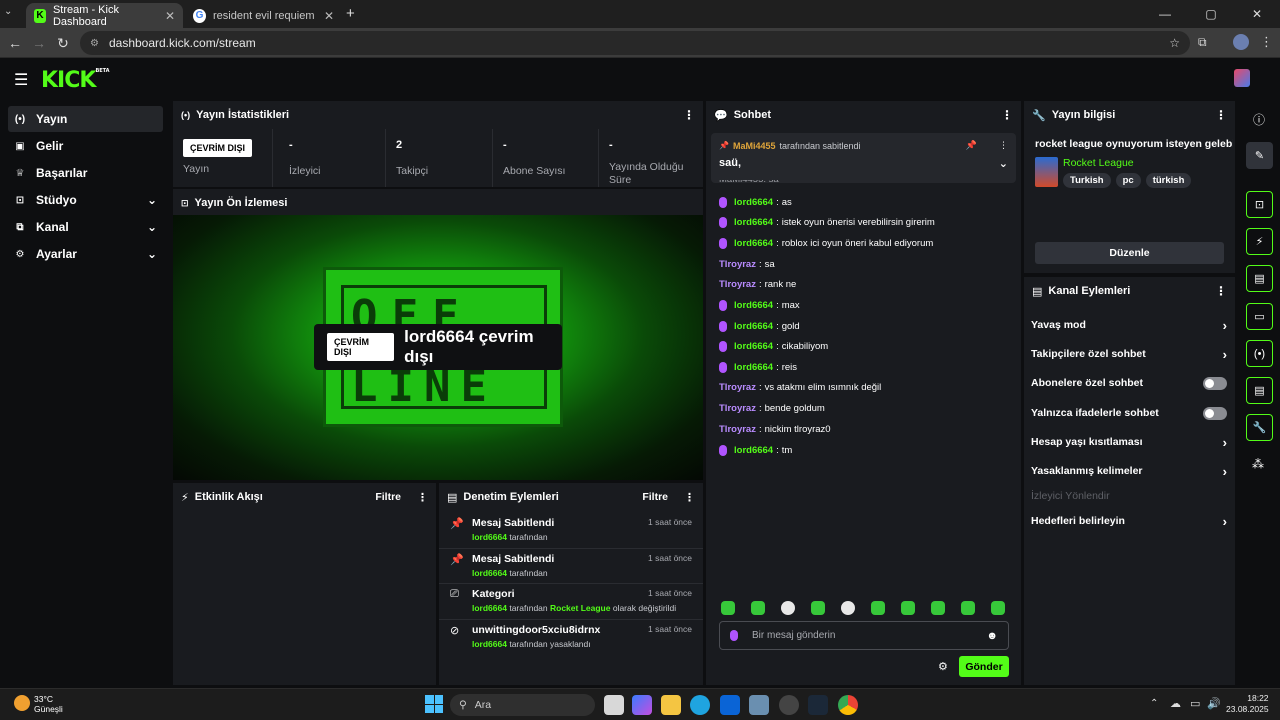 The image size is (1280, 720). I want to click on forward-icon: →, so click(39, 43).